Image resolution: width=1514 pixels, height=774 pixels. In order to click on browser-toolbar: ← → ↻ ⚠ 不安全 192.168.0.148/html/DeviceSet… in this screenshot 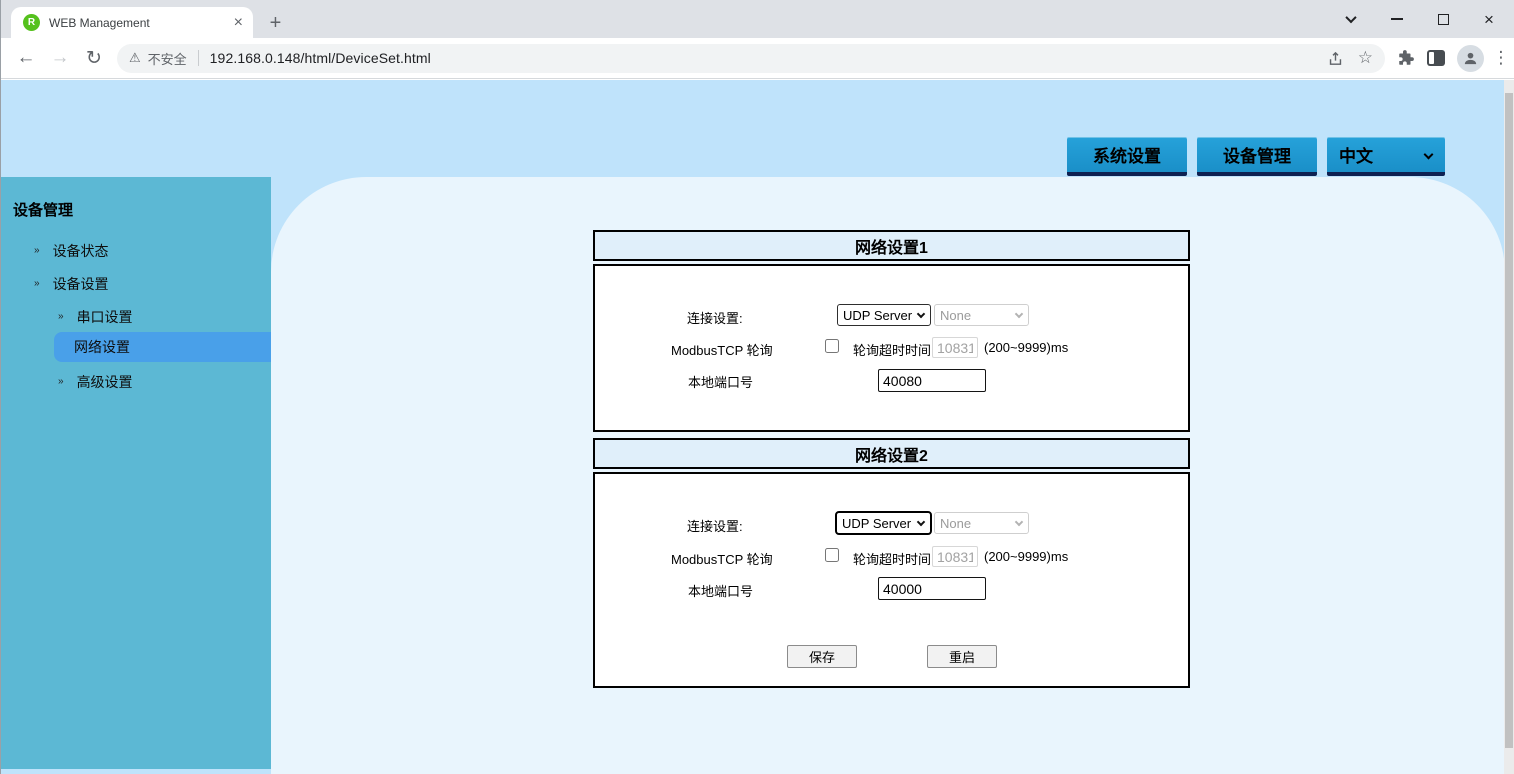, I will do `click(757, 58)`.